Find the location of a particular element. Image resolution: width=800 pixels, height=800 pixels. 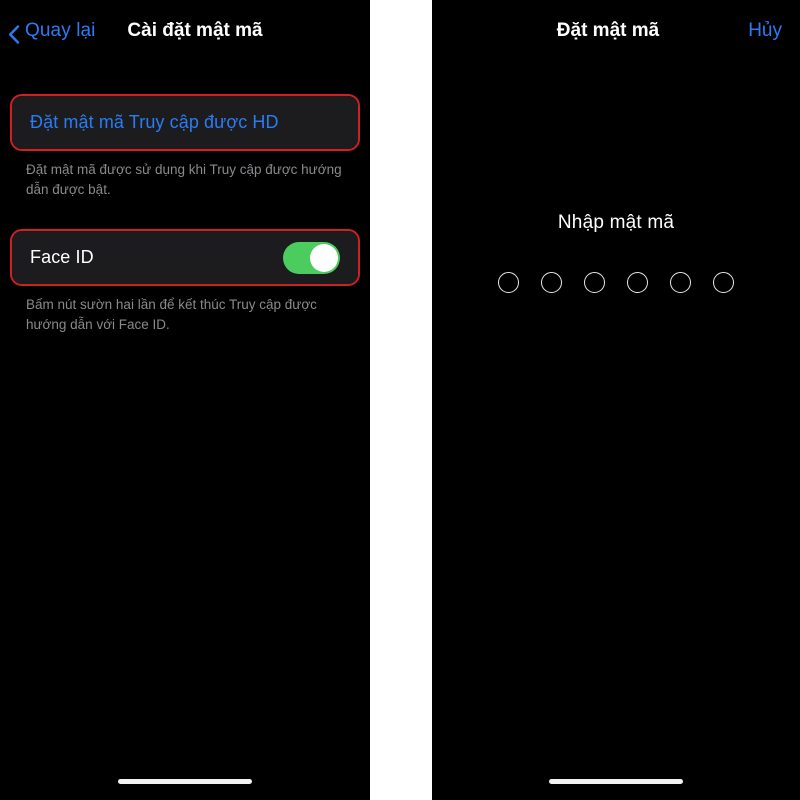

chevron-left-icon is located at coordinates (14, 34).